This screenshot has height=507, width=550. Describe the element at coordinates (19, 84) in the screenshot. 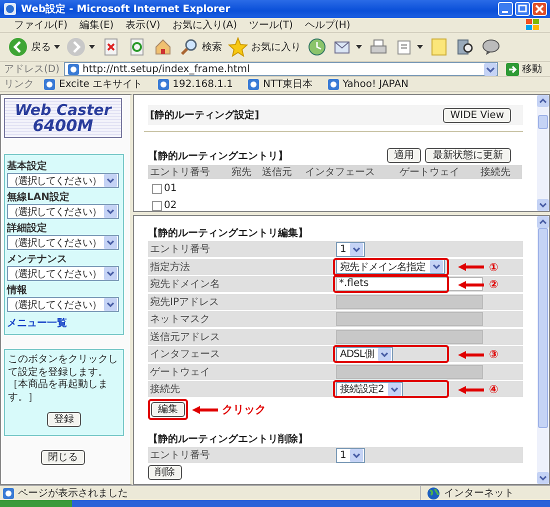

I see `links-label: リンク` at that location.